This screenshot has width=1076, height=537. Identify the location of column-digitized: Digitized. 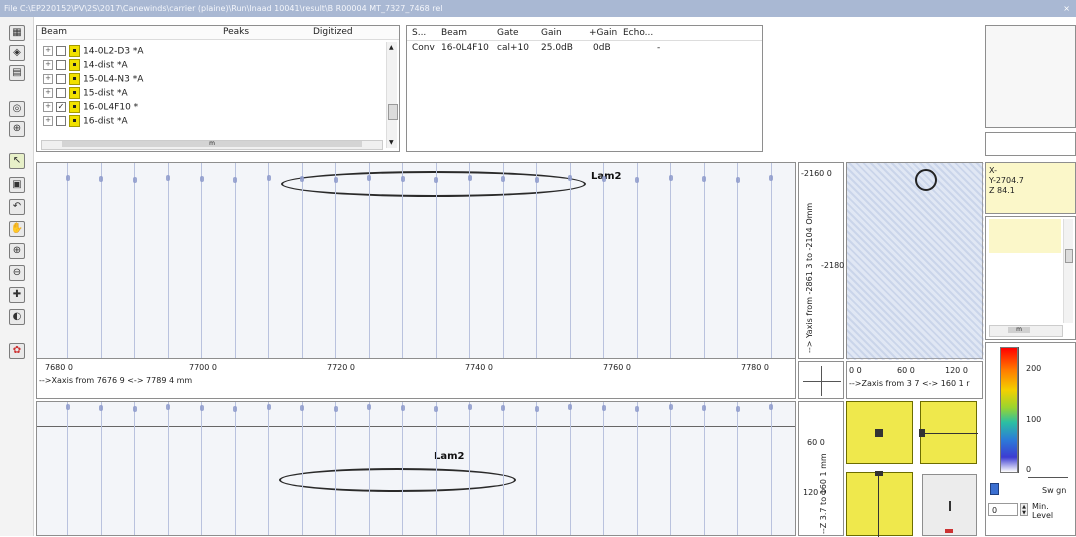
(333, 32).